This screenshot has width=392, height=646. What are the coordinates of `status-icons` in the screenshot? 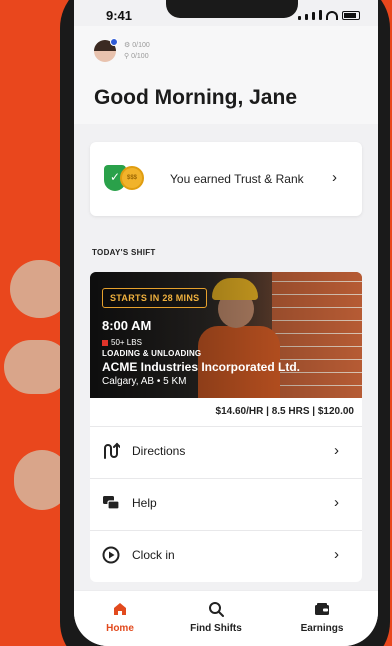 It's located at (329, 15).